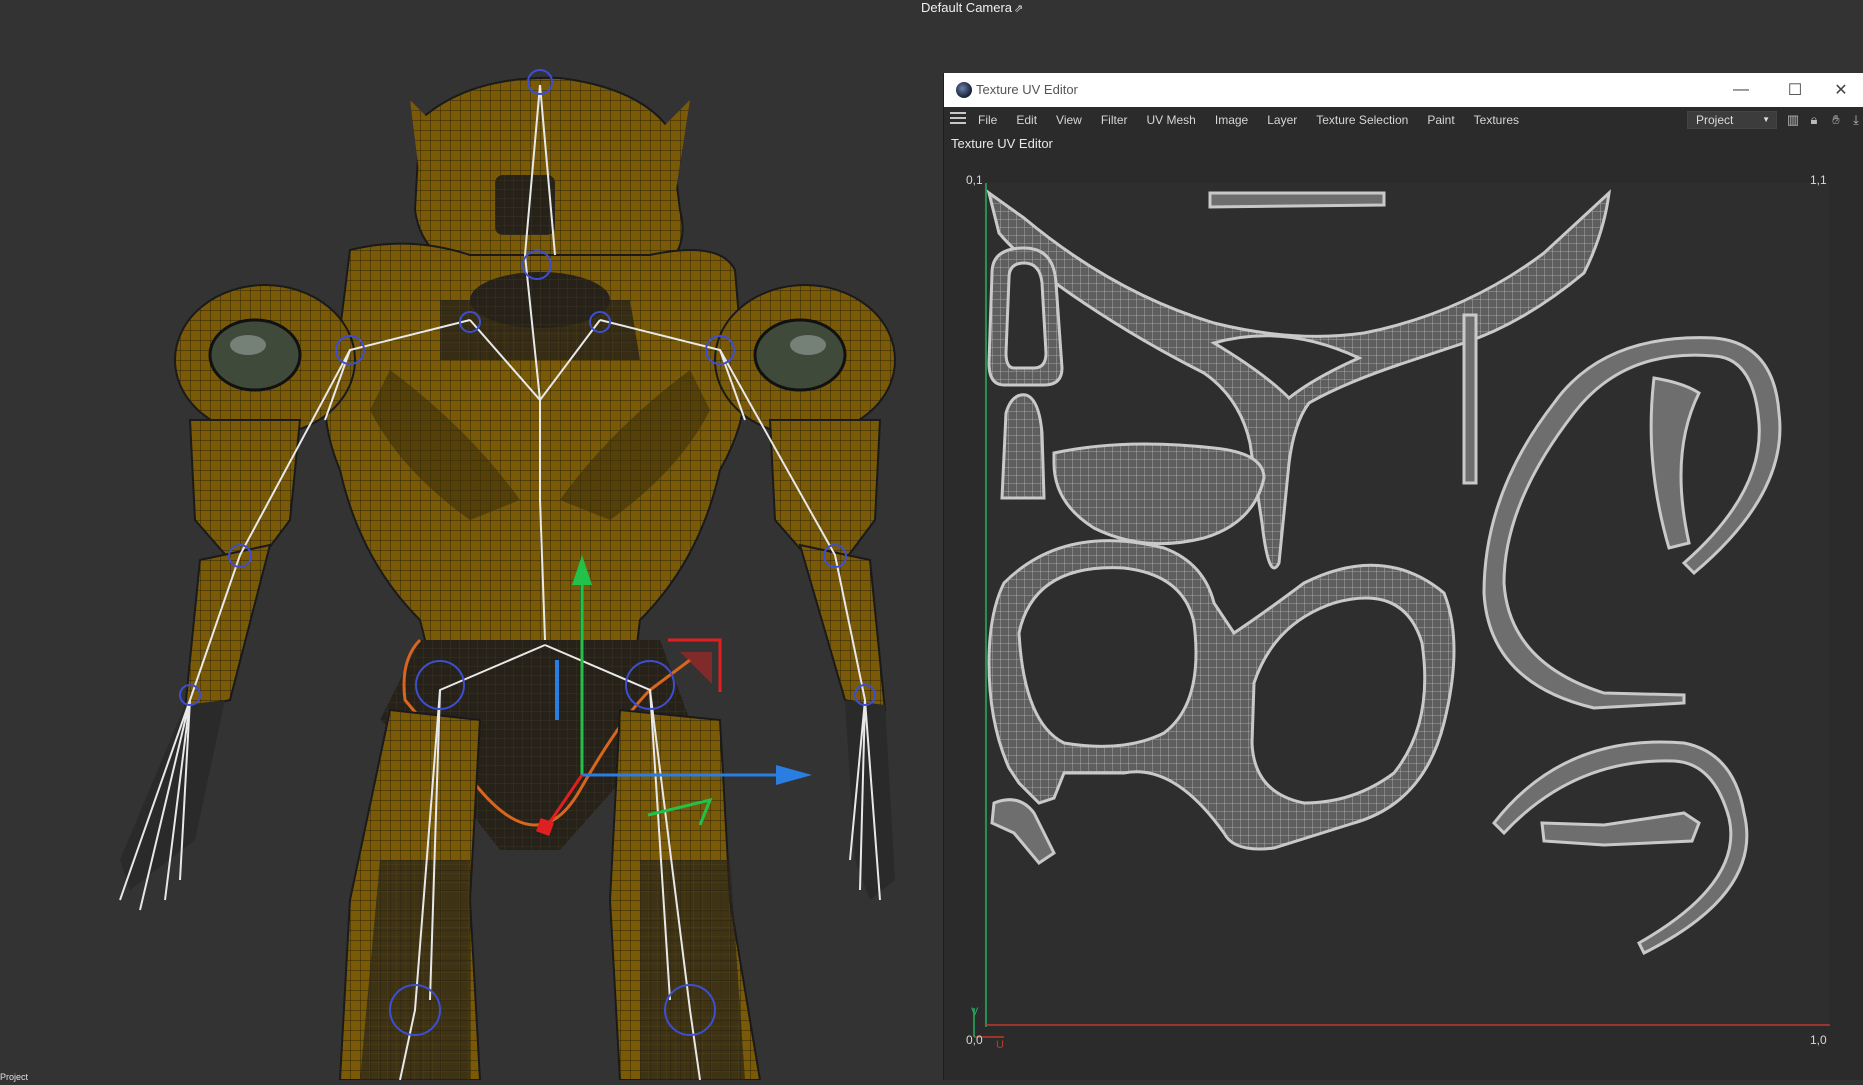  Describe the element at coordinates (1818, 180) in the screenshot. I see `uv-corner-top-right: 1,1` at that location.